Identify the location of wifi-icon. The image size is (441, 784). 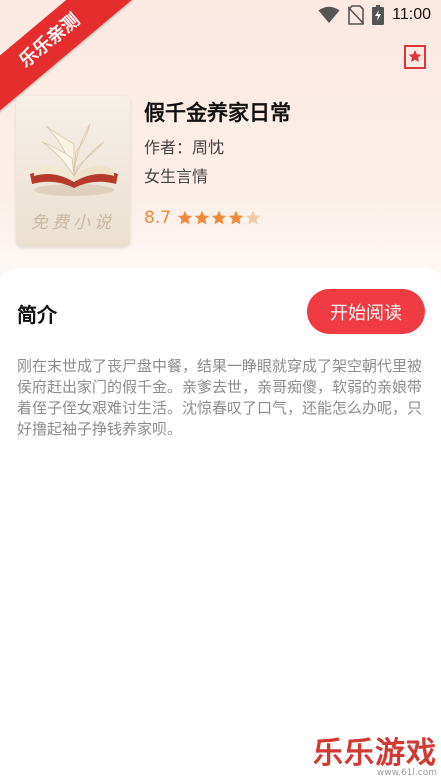
(329, 14).